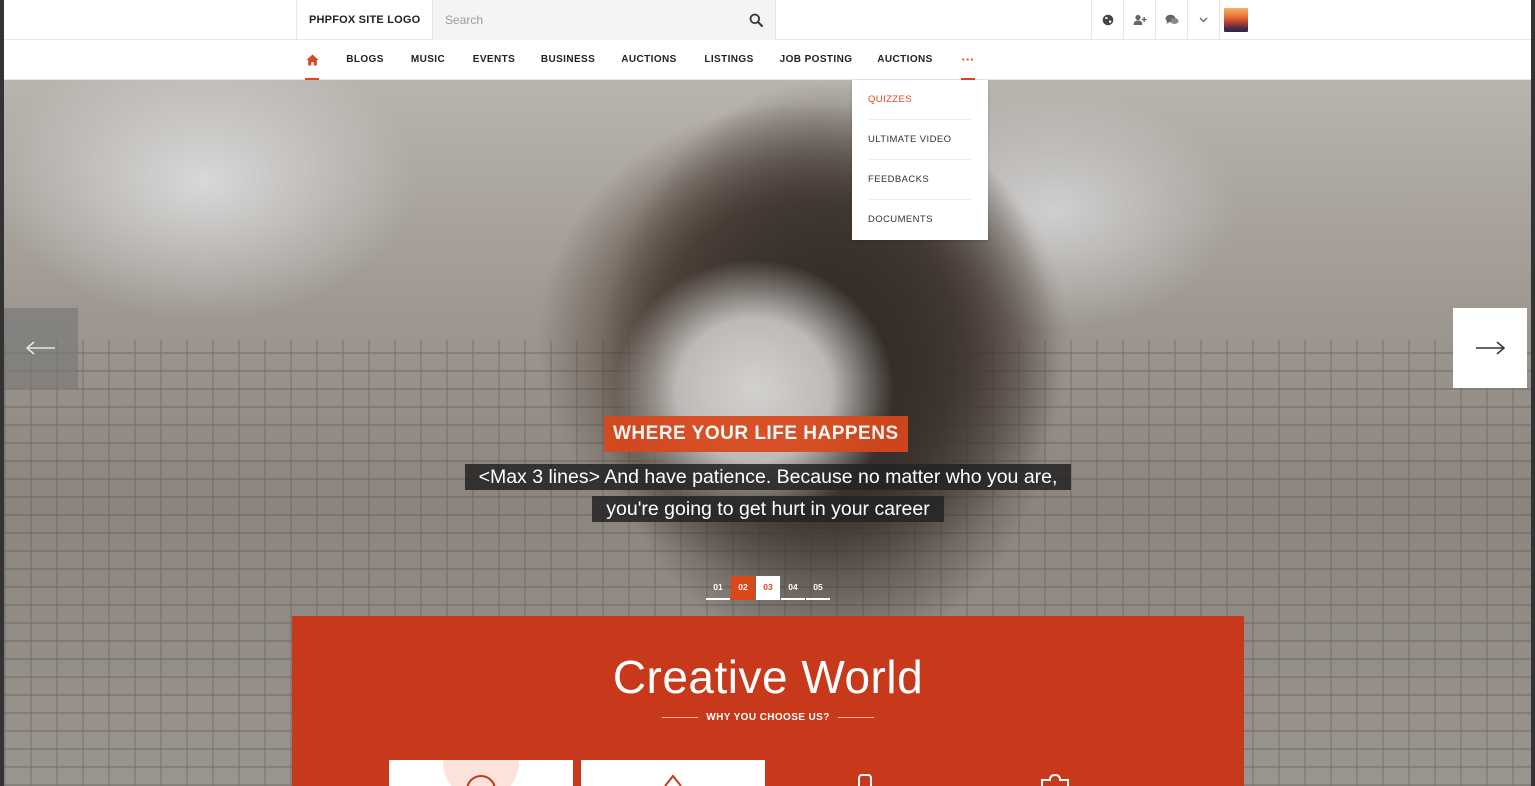 Image resolution: width=1535 pixels, height=786 pixels. I want to click on chat-icon, so click(1171, 19).